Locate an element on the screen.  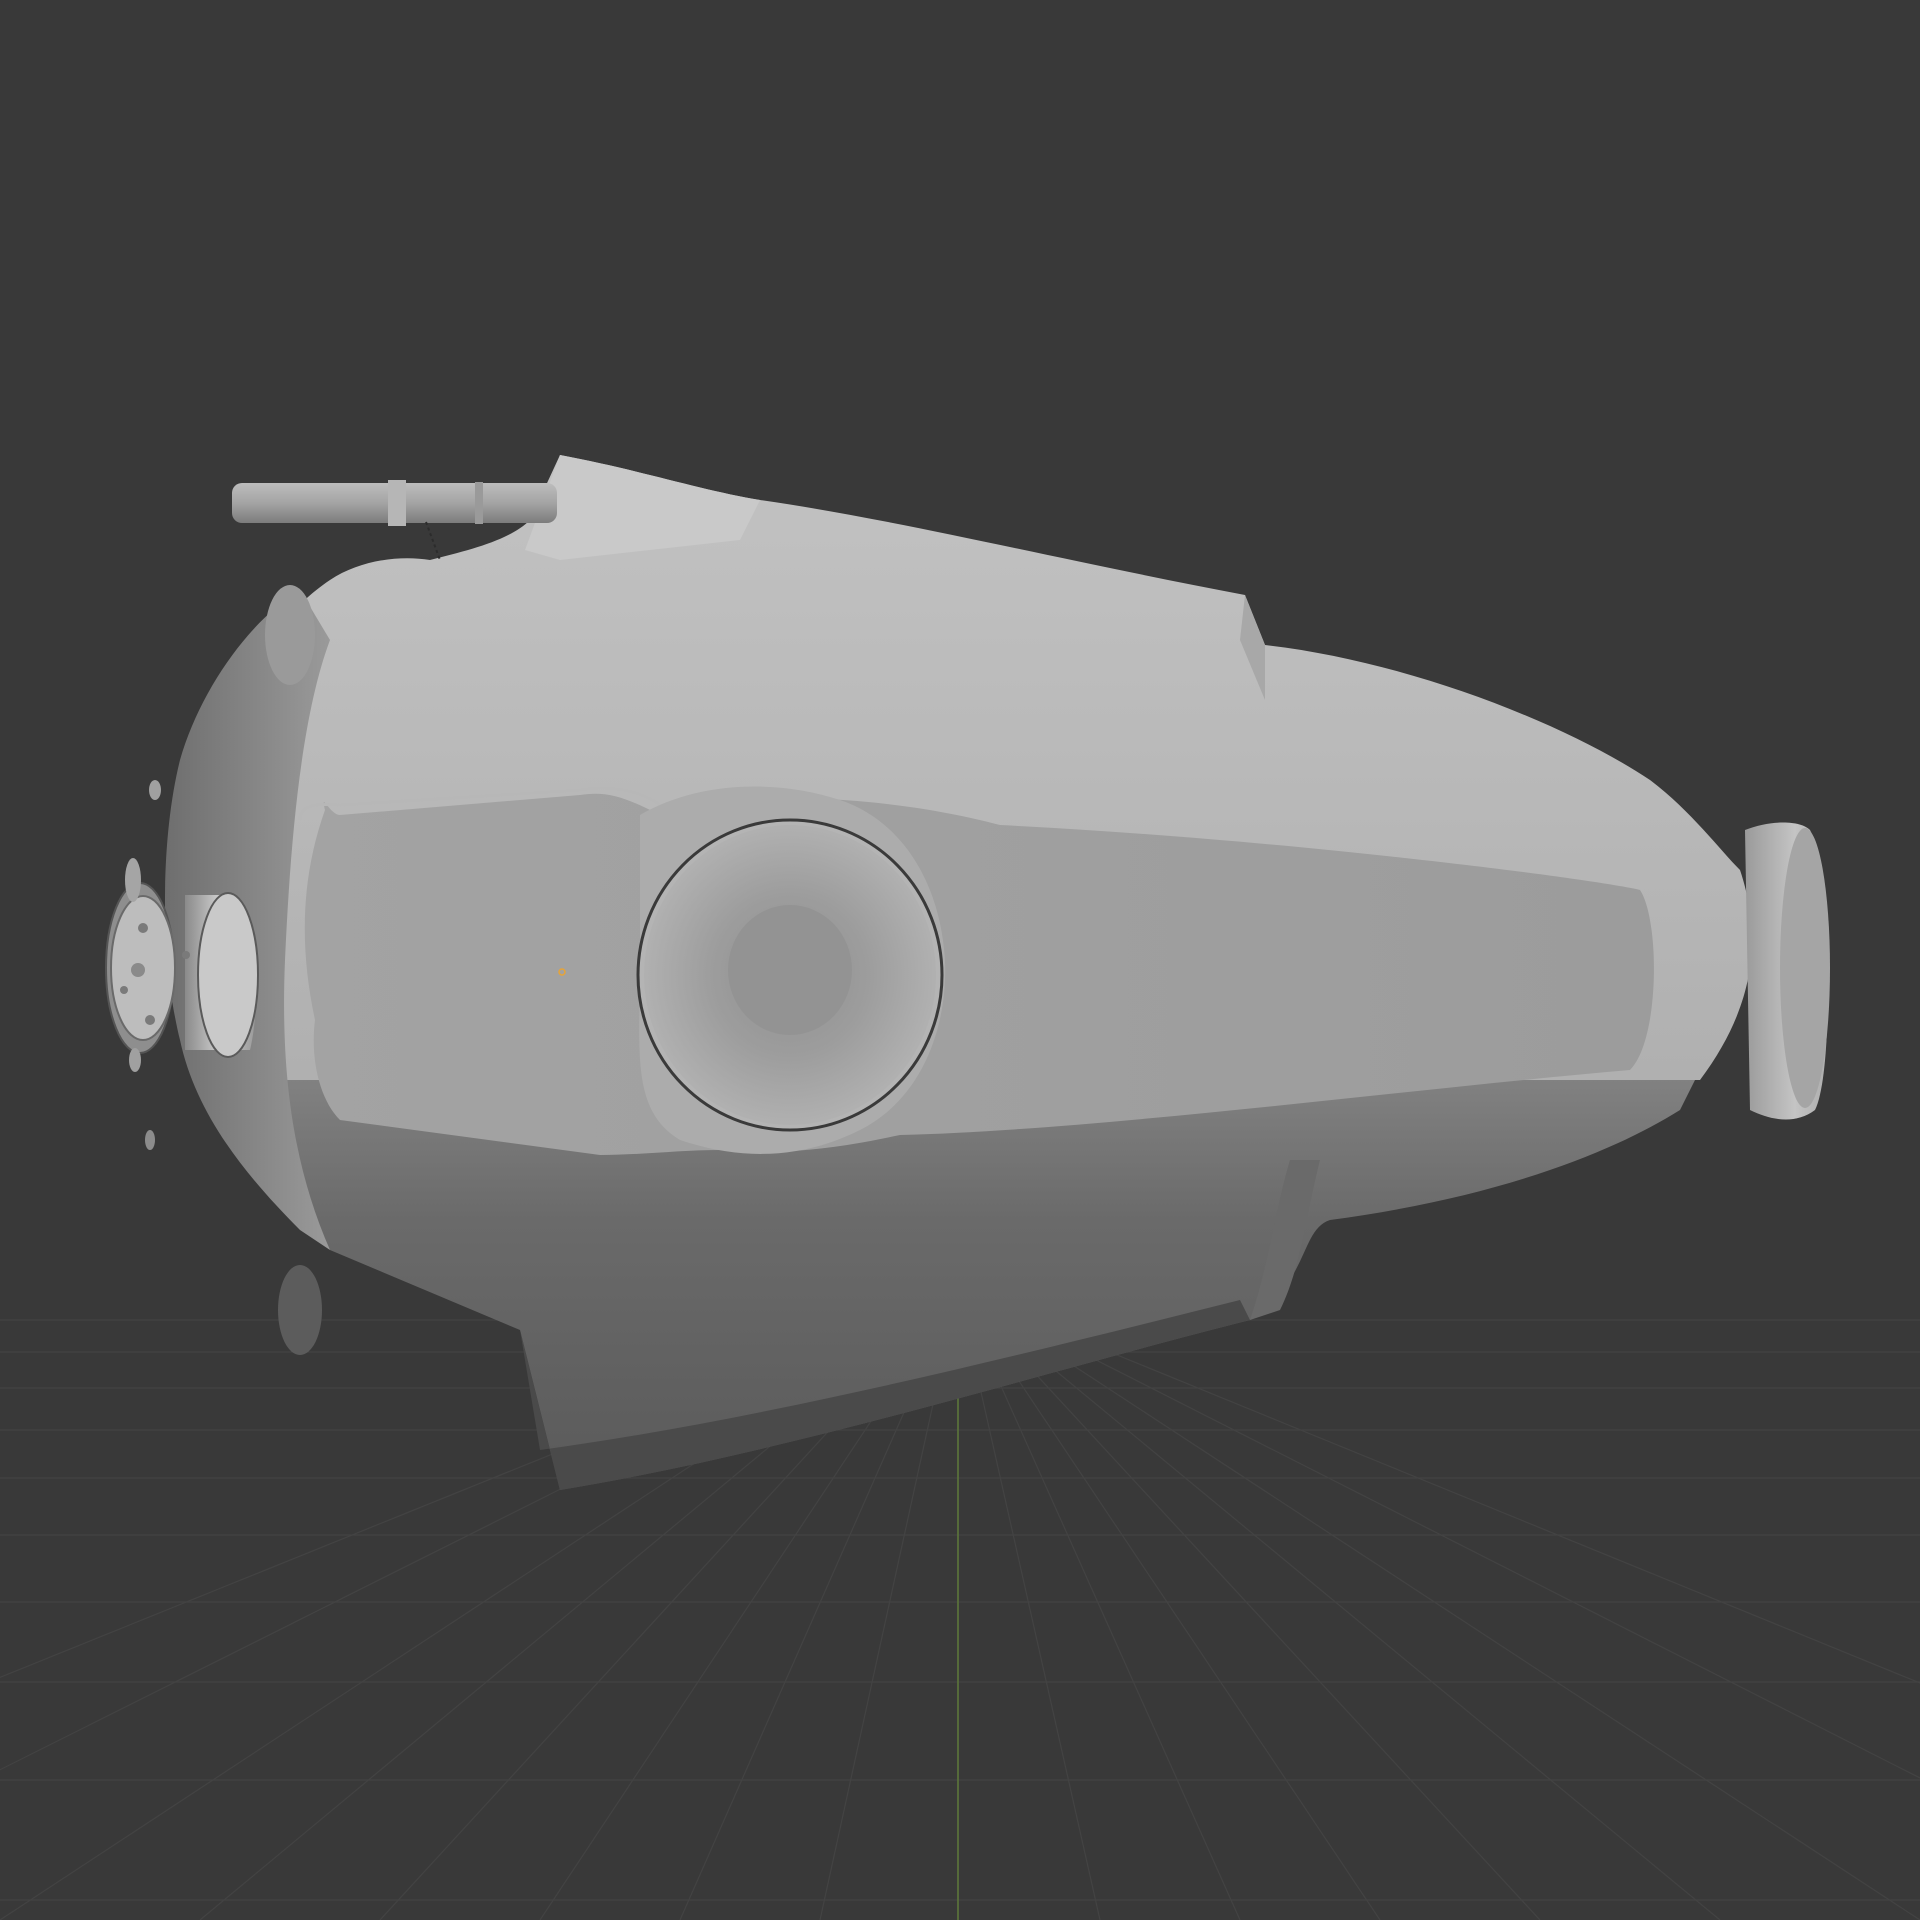
pipe-support-line is located at coordinates (433, 541).